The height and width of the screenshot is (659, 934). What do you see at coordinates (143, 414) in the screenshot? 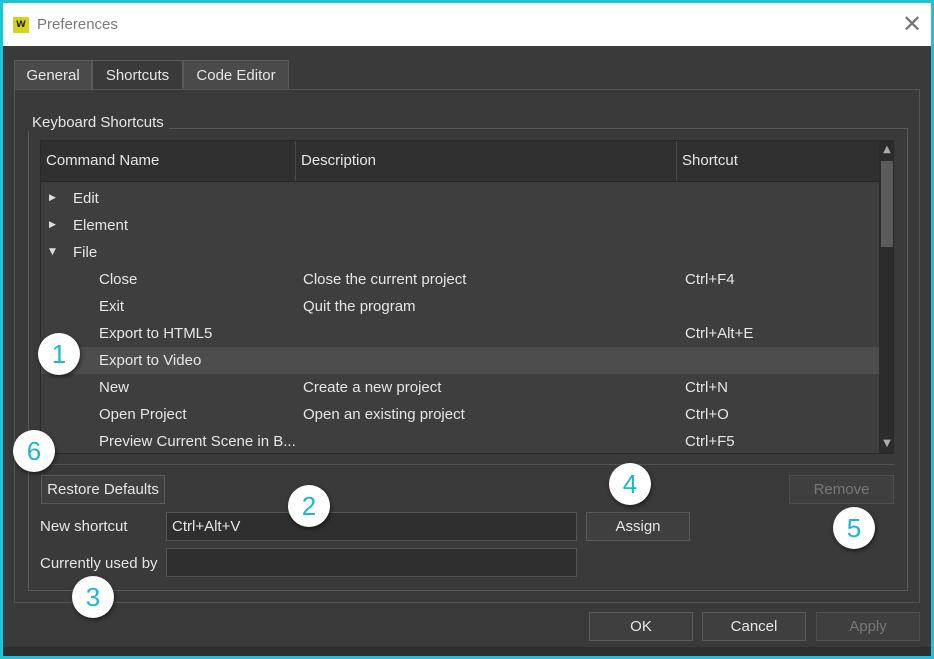
I see `command-name-cell: Open Project` at bounding box center [143, 414].